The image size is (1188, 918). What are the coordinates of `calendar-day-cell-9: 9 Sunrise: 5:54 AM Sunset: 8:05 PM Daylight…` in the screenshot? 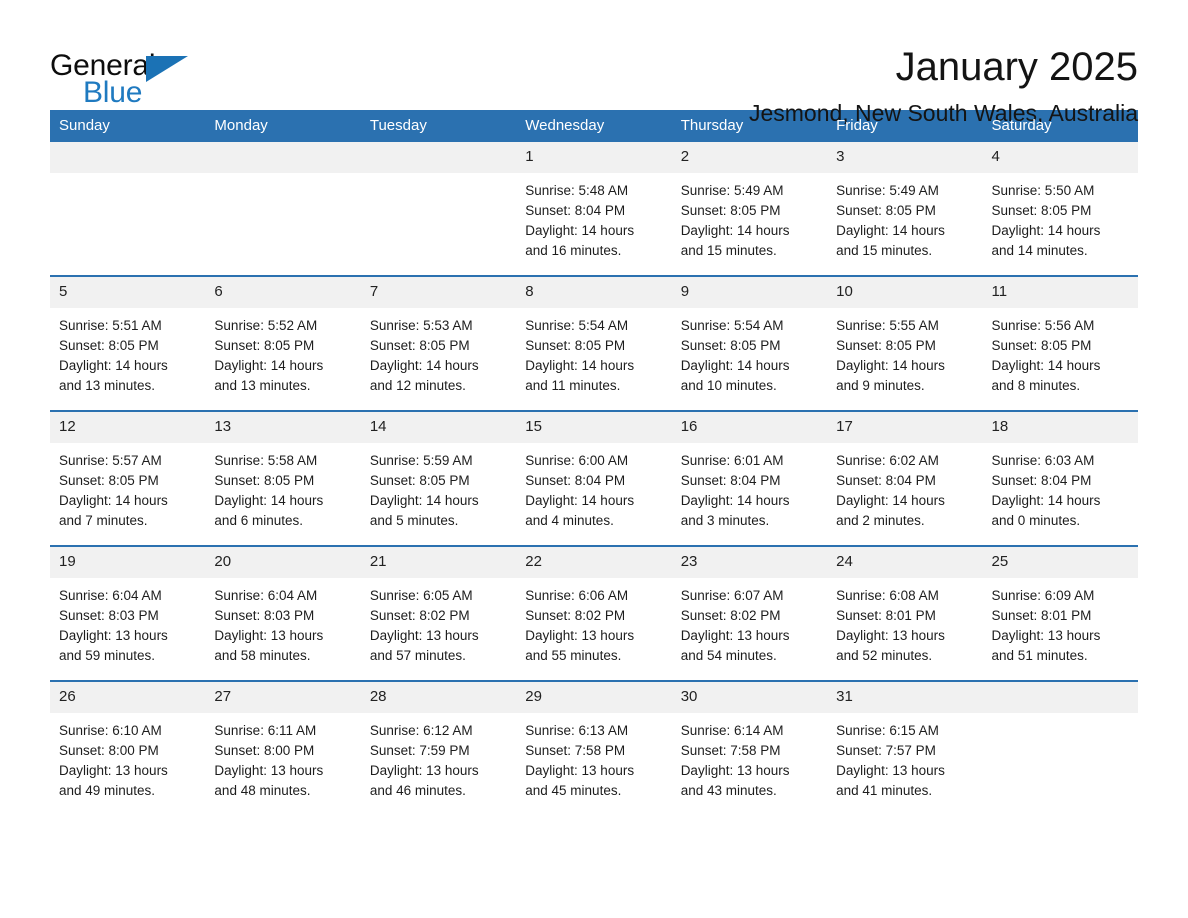 It's located at (749, 343).